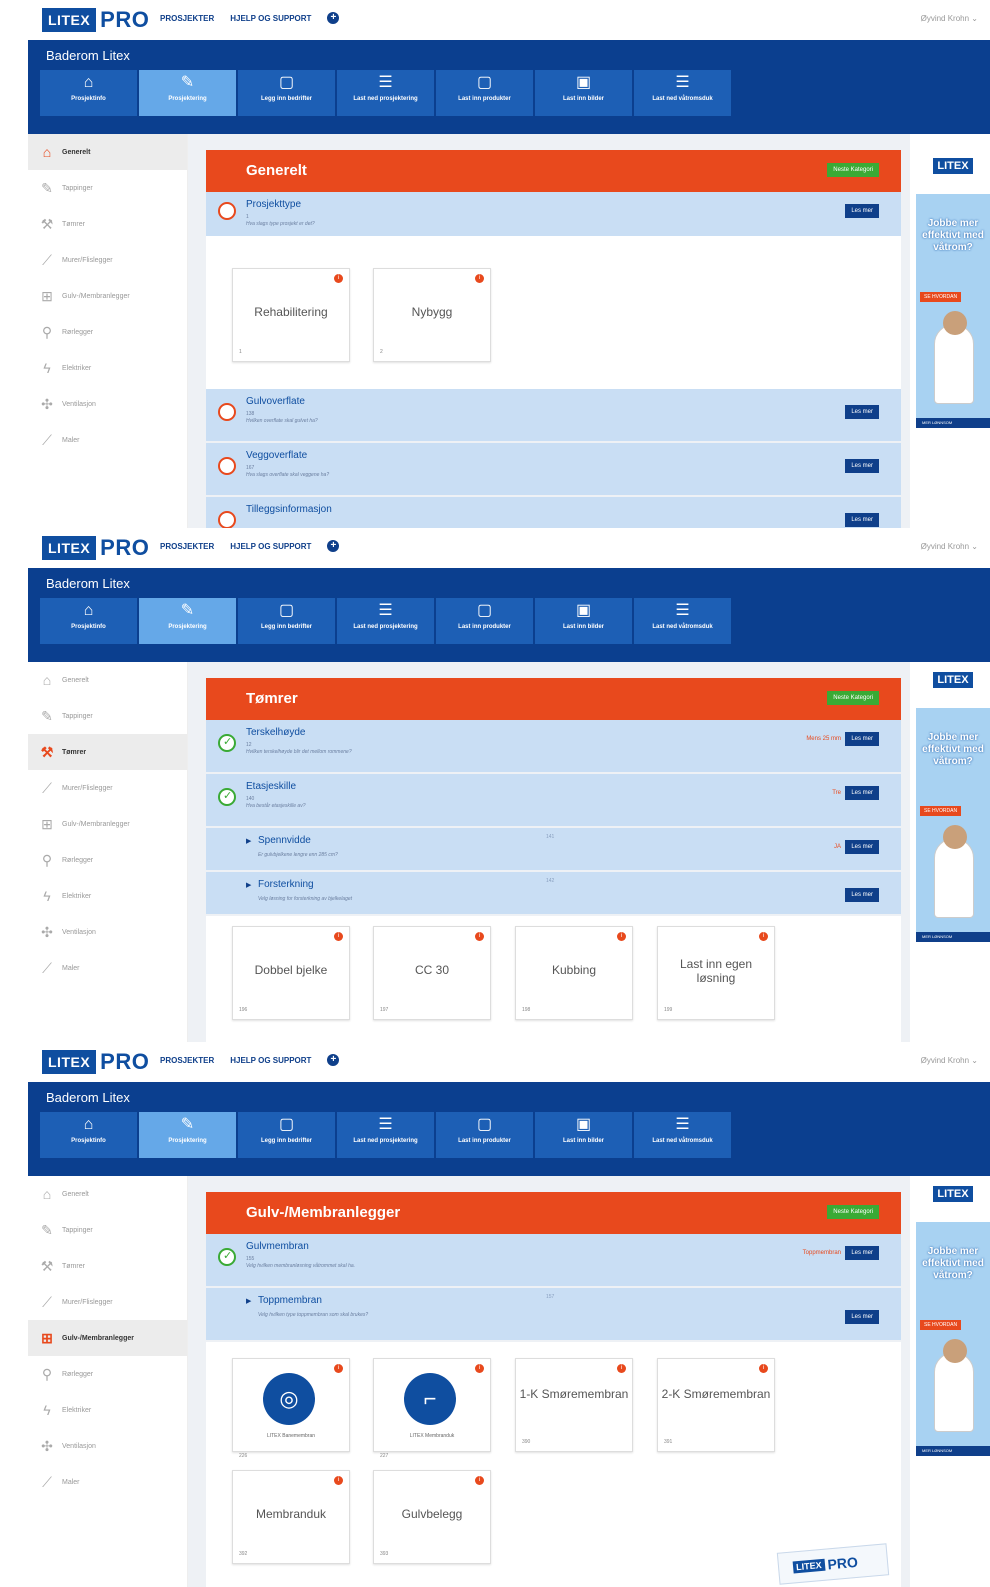 The image size is (990, 1587). I want to click on option-card: i ⌐ LITEX Membranduk 227, so click(432, 1408).